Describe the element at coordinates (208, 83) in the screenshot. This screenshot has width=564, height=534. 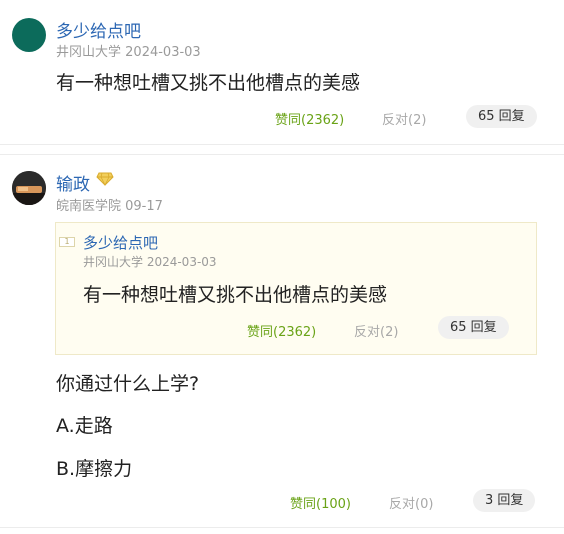
I see `comment-text: 有一种想吐槽又挑不出他槽点的美感` at that location.